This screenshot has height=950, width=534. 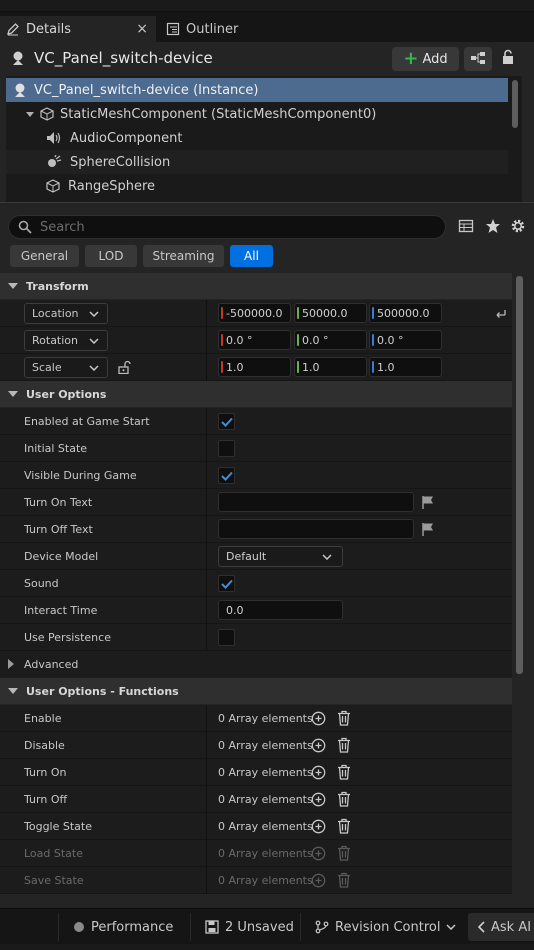 I want to click on scale-x-value: 1.0, so click(x=235, y=367).